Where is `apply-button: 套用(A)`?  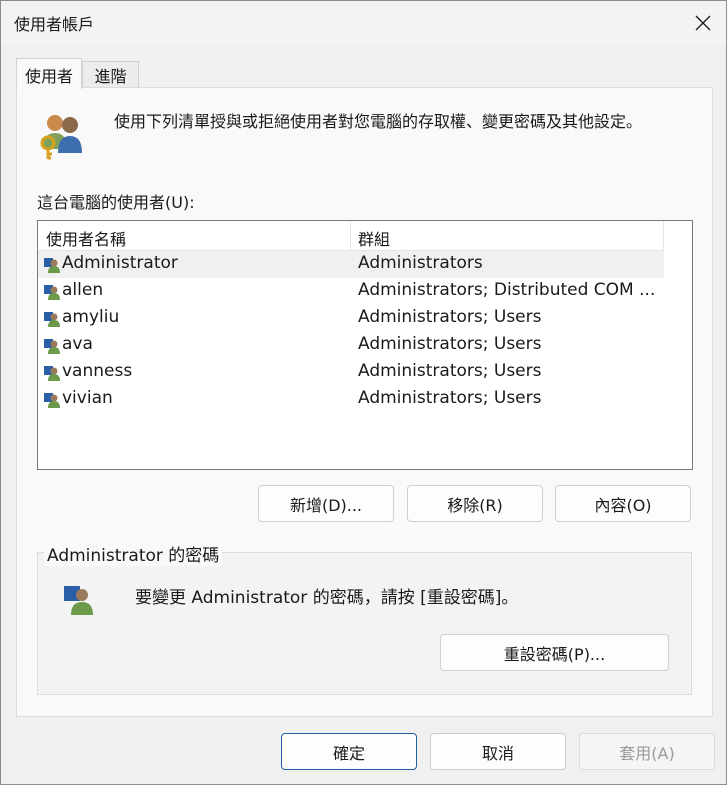 apply-button: 套用(A) is located at coordinates (647, 751).